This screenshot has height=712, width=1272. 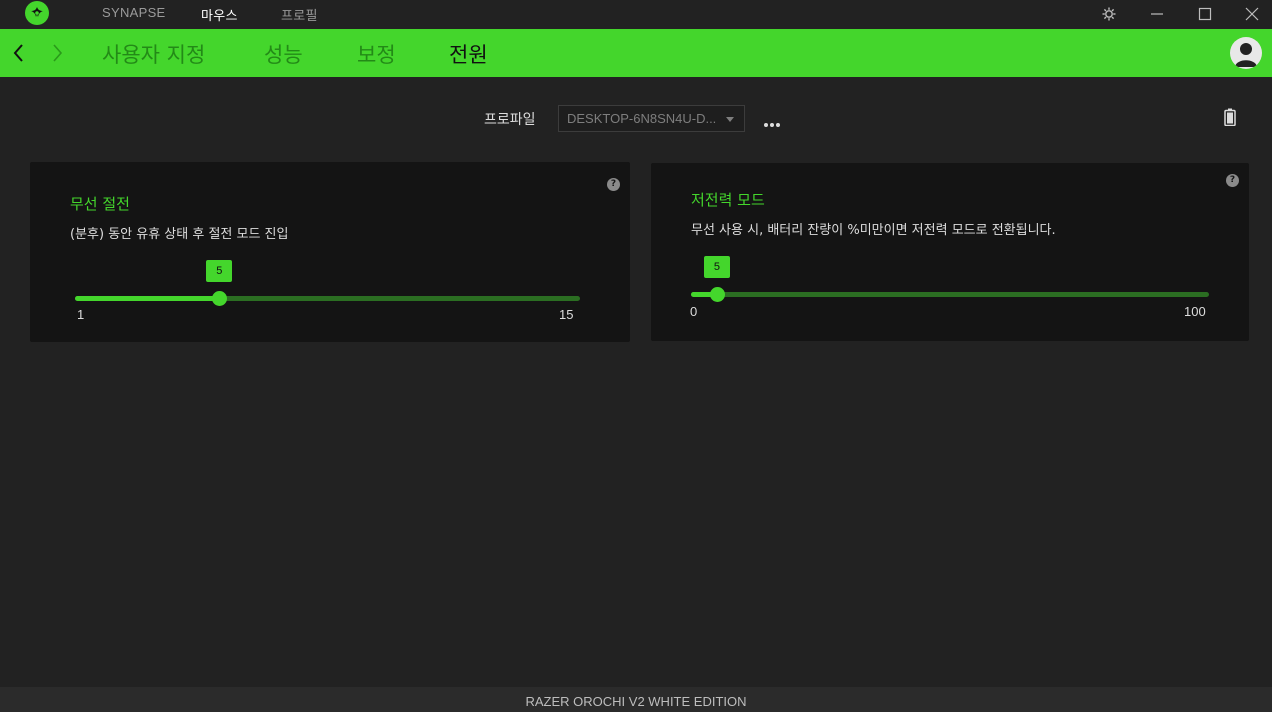 What do you see at coordinates (728, 200) in the screenshot?
I see `low-power-title: 저전력 모드` at bounding box center [728, 200].